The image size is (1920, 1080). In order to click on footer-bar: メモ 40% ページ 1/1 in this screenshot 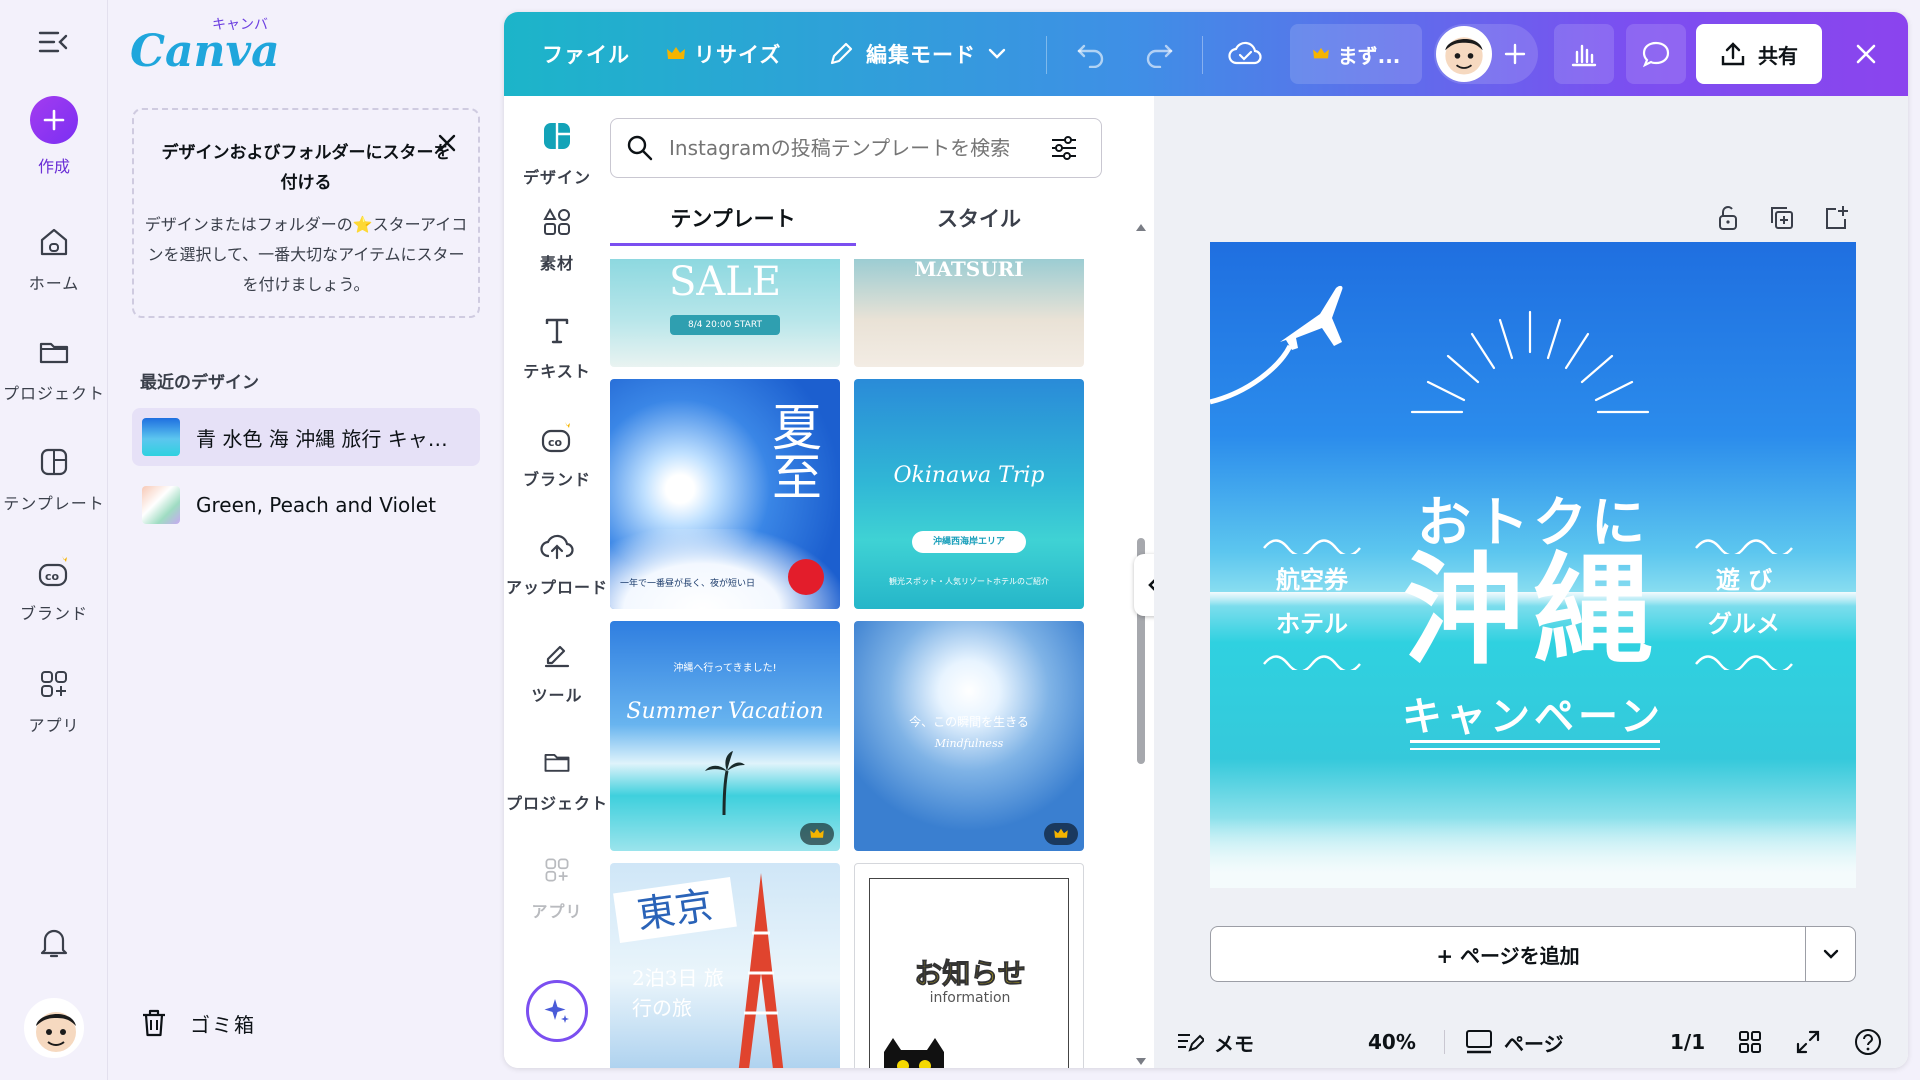, I will do `click(1531, 1042)`.